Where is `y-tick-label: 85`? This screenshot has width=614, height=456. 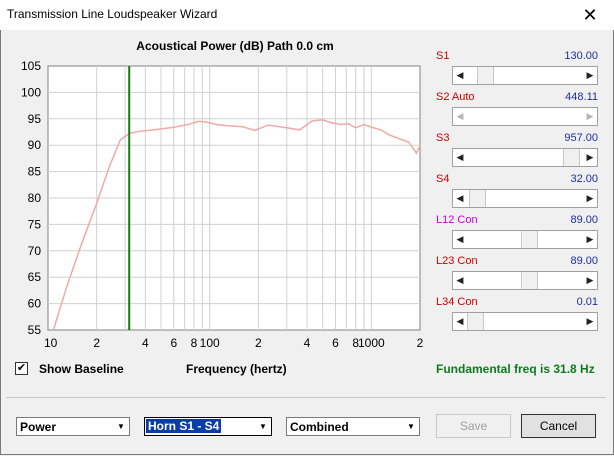 y-tick-label: 85 is located at coordinates (35, 172).